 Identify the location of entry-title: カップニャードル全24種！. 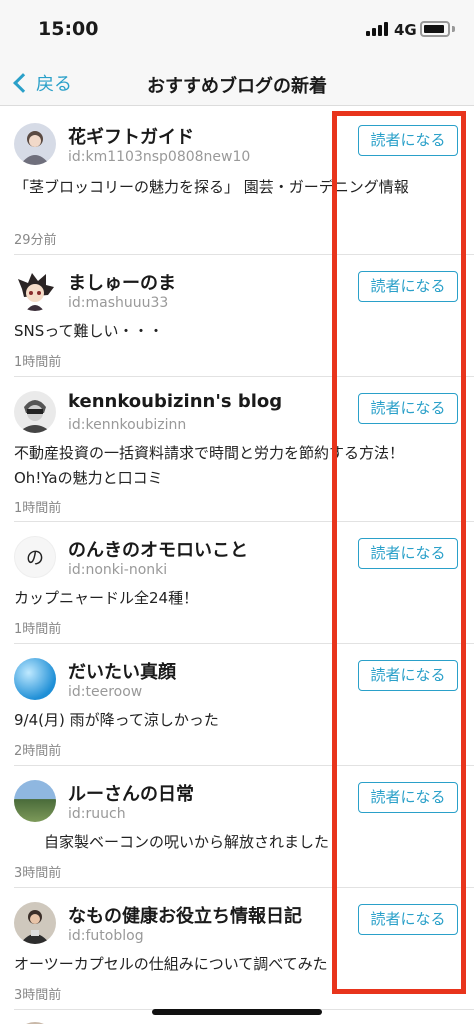
(229, 598).